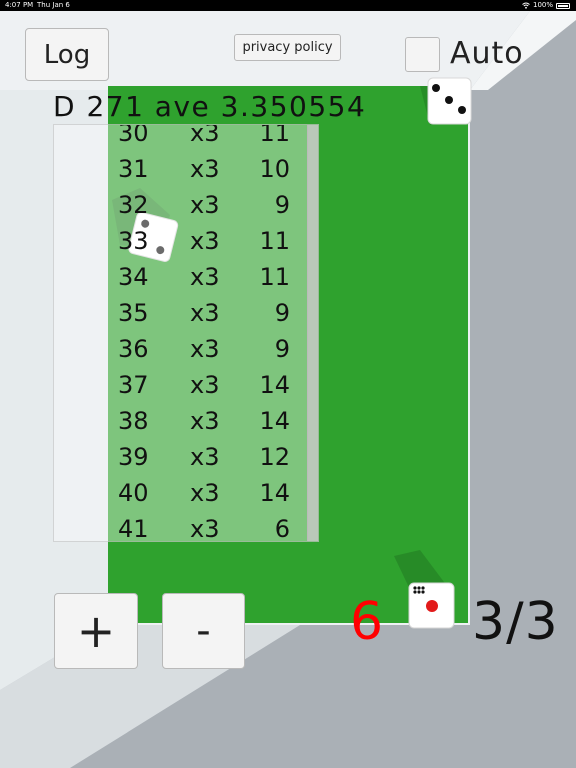 The height and width of the screenshot is (768, 576). I want to click on status-bar: 4:07 PM Thu Jan 6 100%, so click(288, 5).